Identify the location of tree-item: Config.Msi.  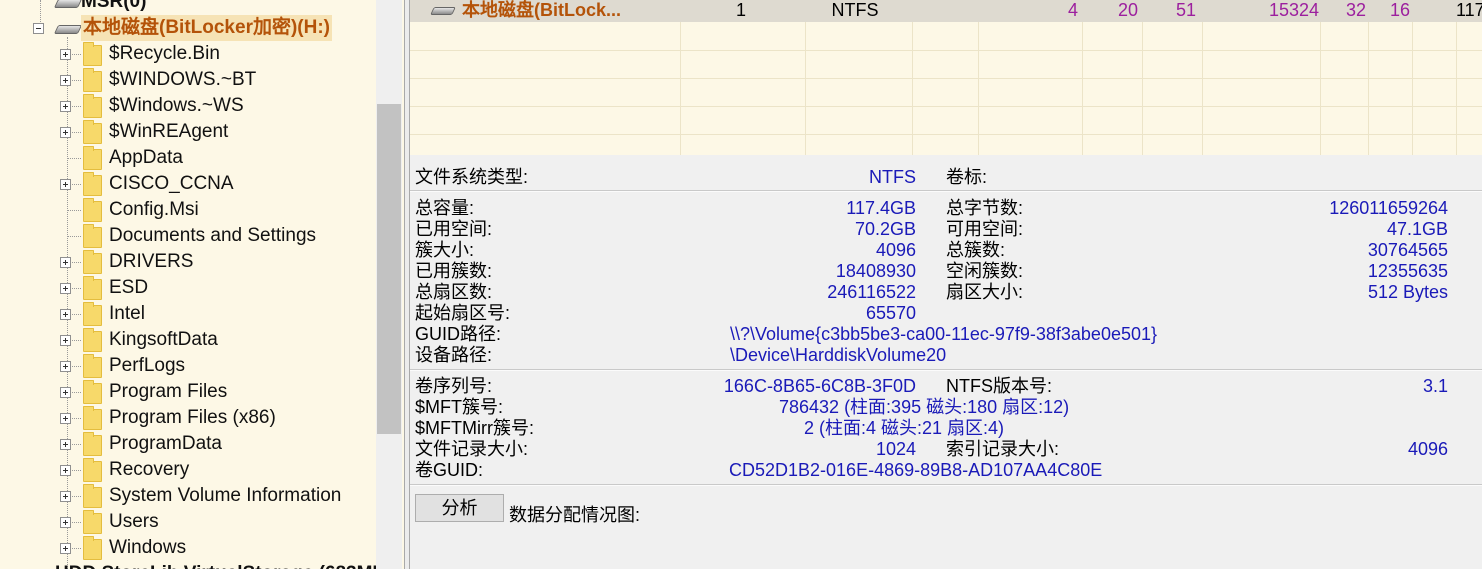
(188, 210).